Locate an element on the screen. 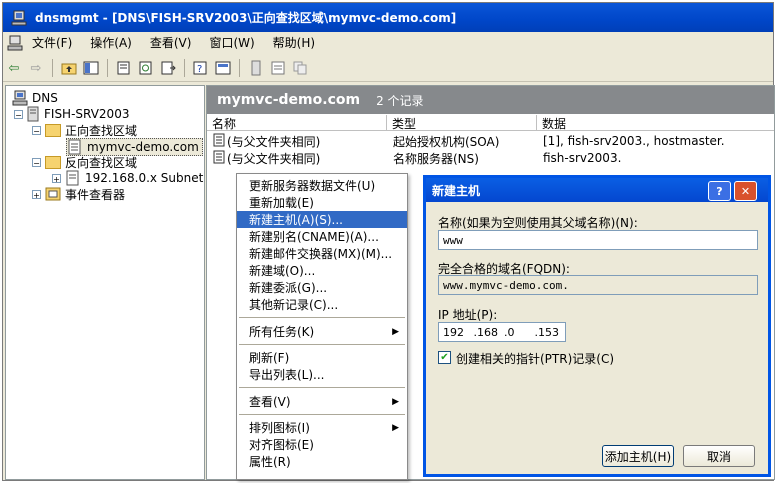 Image resolution: width=776 pixels, height=483 pixels. tree-node-reverse-zones: − 反向查找区域 is located at coordinates (84, 162).